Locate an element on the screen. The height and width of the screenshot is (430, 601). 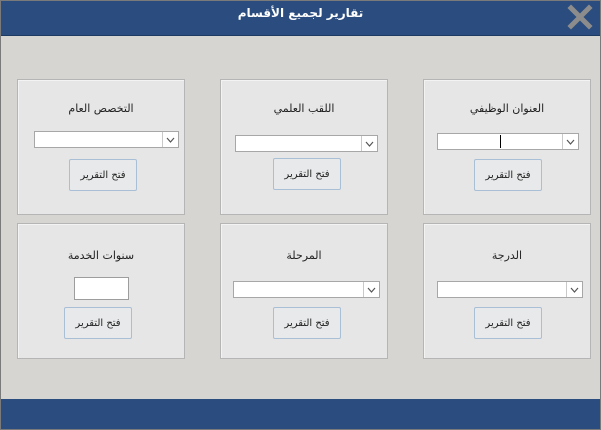
panel-stage: المرحلة فتح التقرير is located at coordinates (304, 291).